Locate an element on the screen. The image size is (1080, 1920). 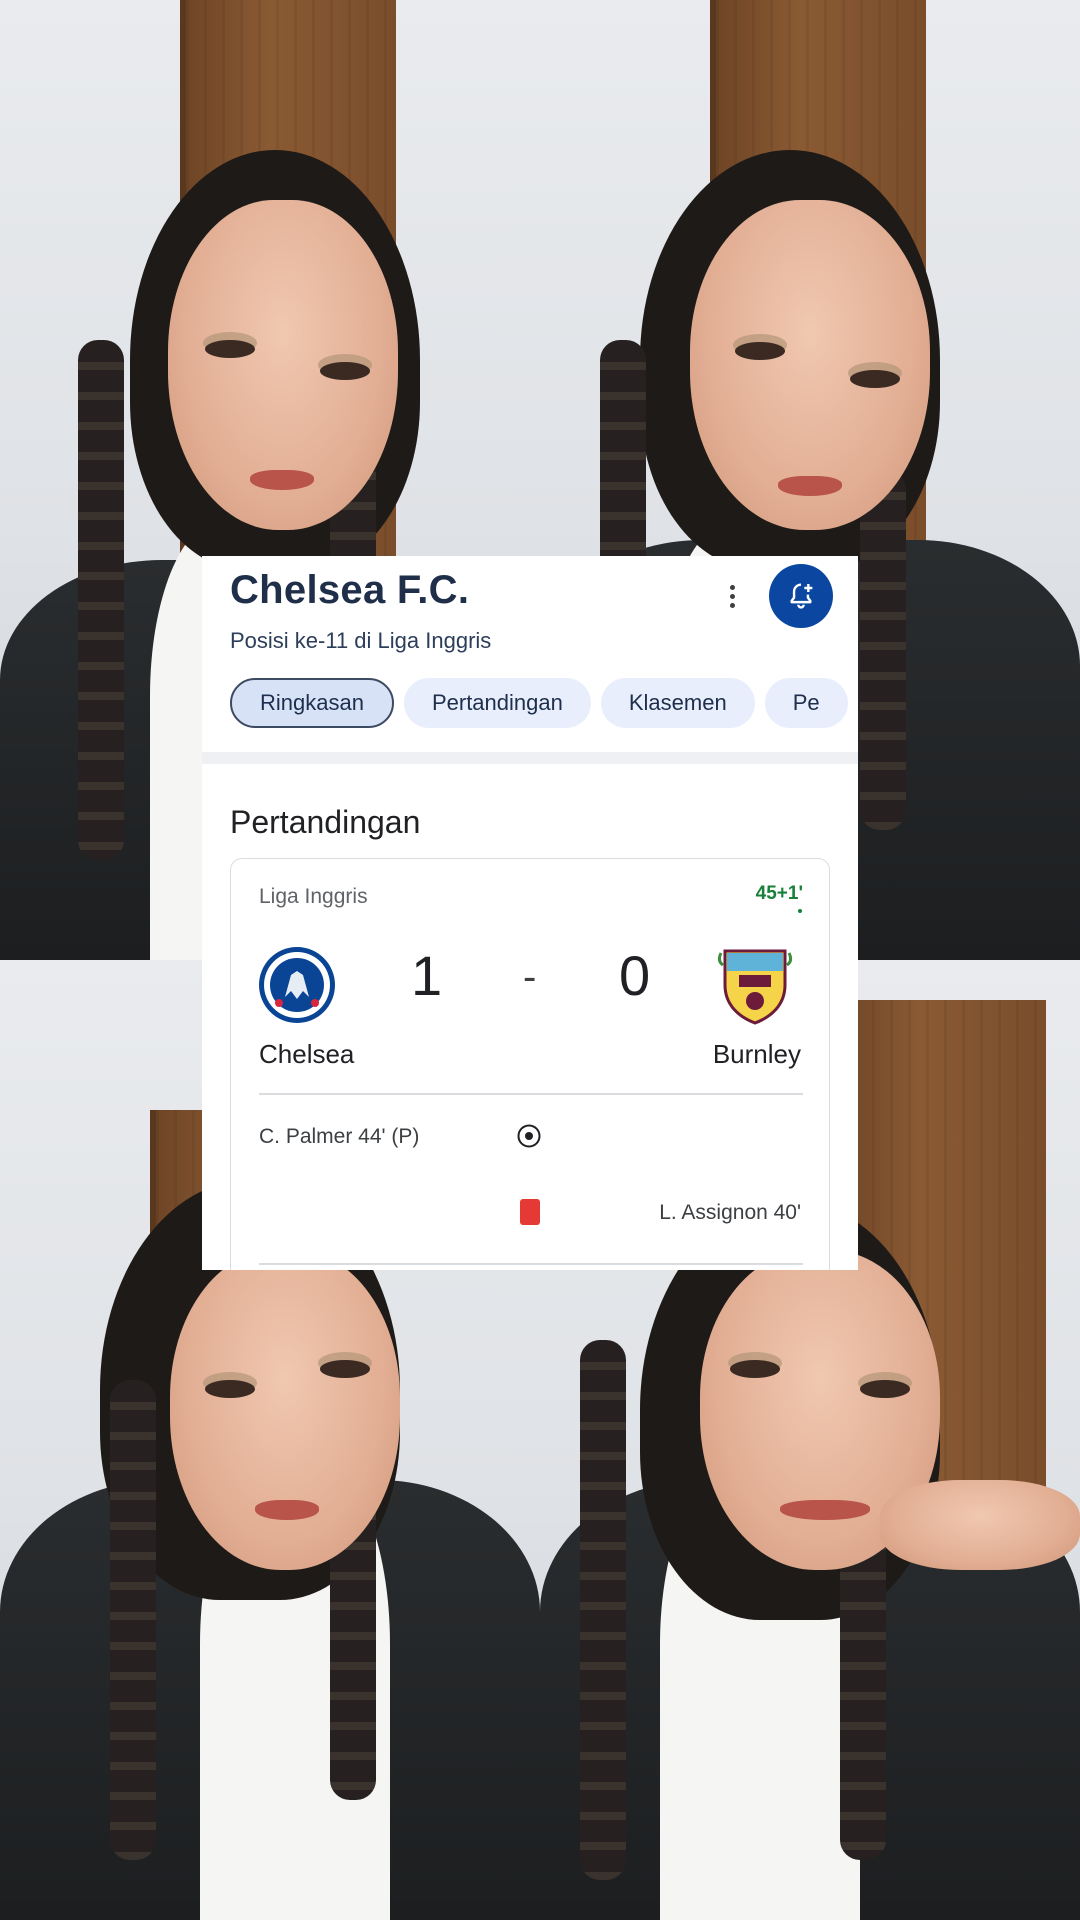
away-team-name: Burnley is located at coordinates (756, 1054).